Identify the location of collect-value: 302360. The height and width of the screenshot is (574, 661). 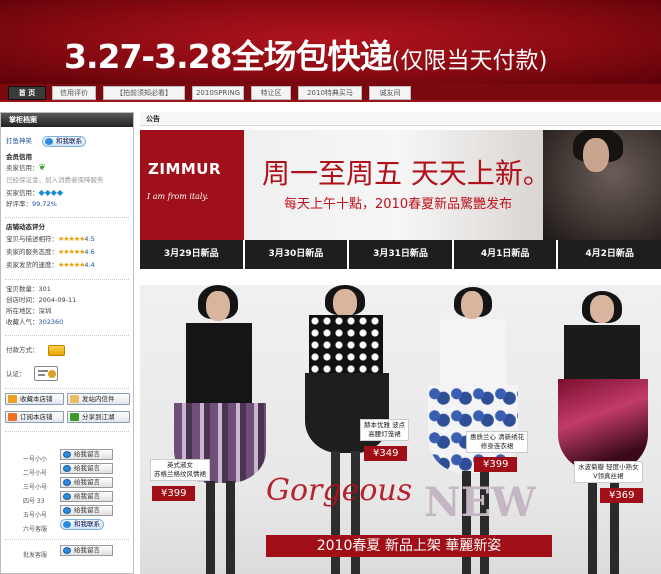
(51, 322).